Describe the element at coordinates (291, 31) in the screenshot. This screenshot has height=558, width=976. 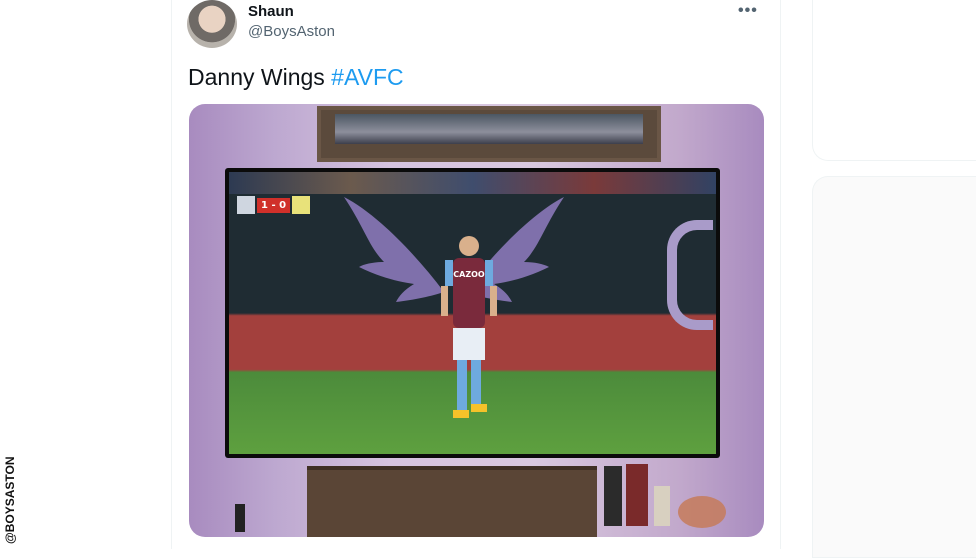
I see `user-handle: @BoysAston` at that location.